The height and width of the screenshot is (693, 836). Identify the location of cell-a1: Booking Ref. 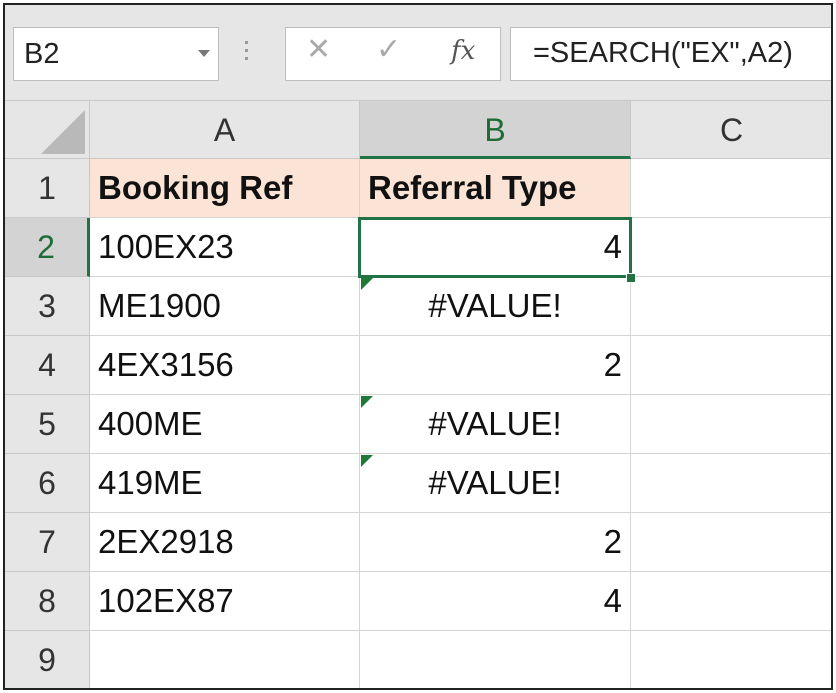
(225, 188).